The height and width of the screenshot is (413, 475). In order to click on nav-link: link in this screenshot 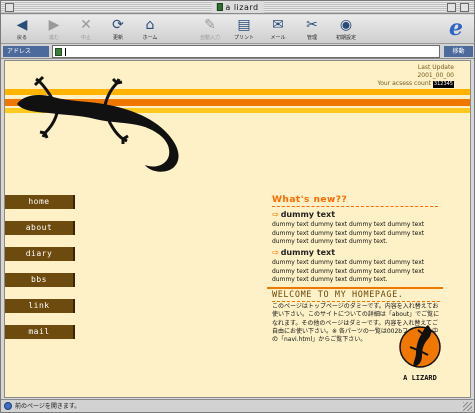, I will do `click(40, 306)`.